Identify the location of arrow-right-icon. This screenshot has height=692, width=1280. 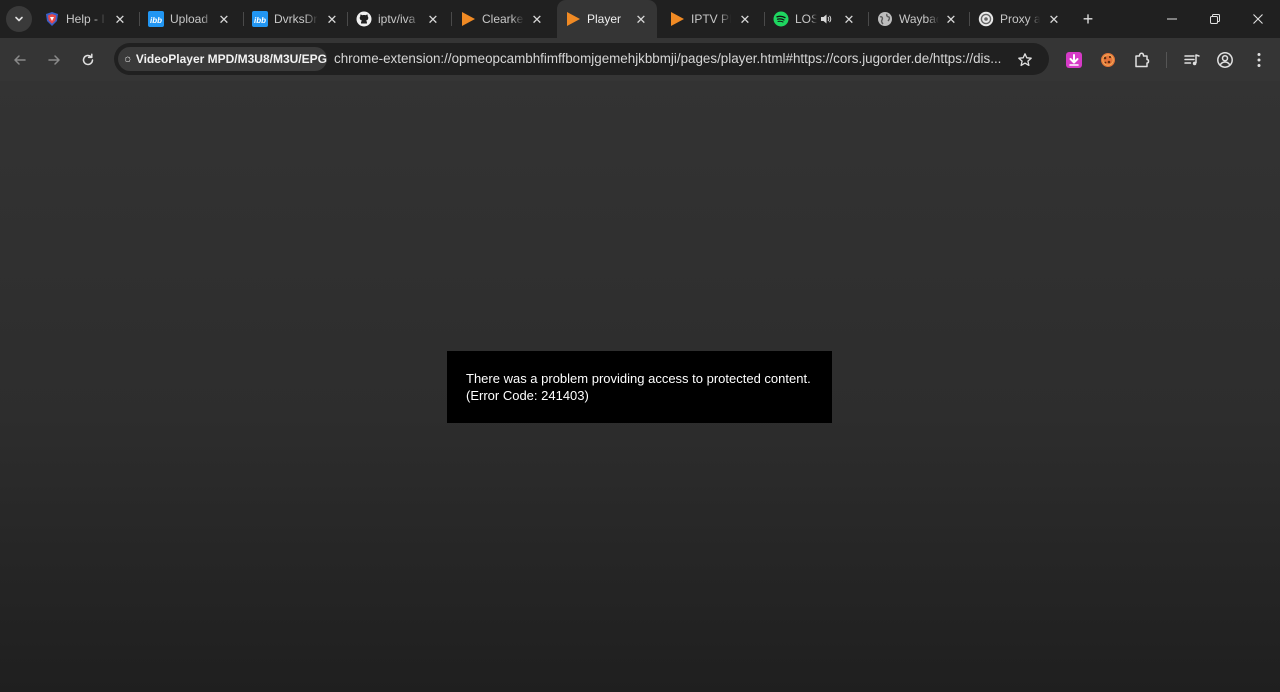
(54, 60).